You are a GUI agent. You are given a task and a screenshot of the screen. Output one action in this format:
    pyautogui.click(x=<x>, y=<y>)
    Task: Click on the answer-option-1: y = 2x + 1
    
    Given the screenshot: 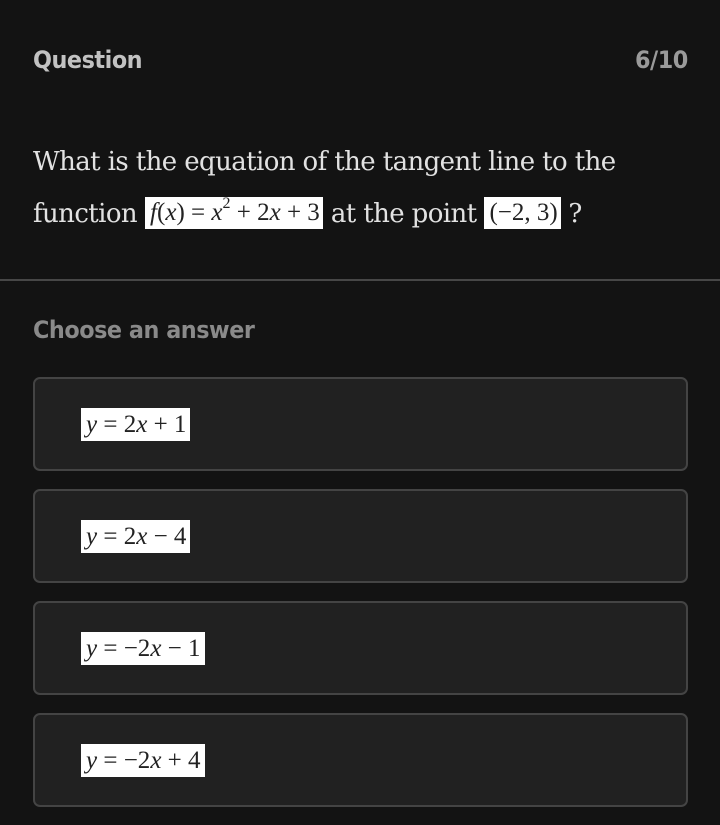 What is the action you would take?
    pyautogui.click(x=360, y=424)
    